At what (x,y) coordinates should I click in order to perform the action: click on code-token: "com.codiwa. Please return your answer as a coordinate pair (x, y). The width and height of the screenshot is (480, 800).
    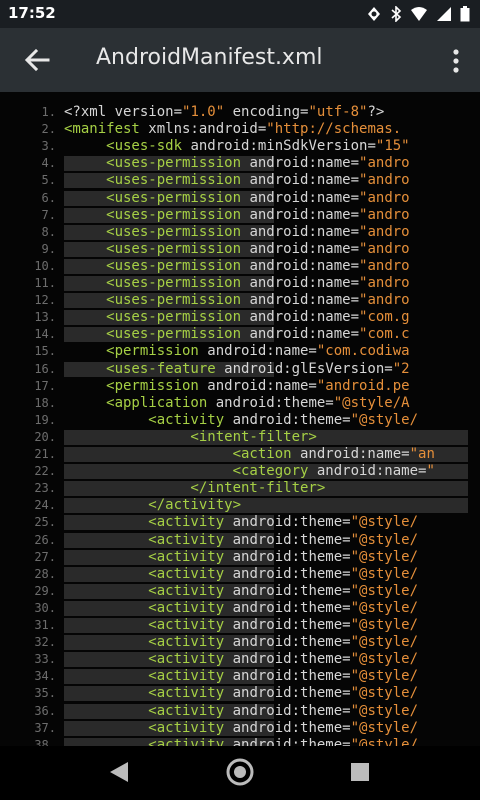
    Looking at the image, I should click on (363, 351).